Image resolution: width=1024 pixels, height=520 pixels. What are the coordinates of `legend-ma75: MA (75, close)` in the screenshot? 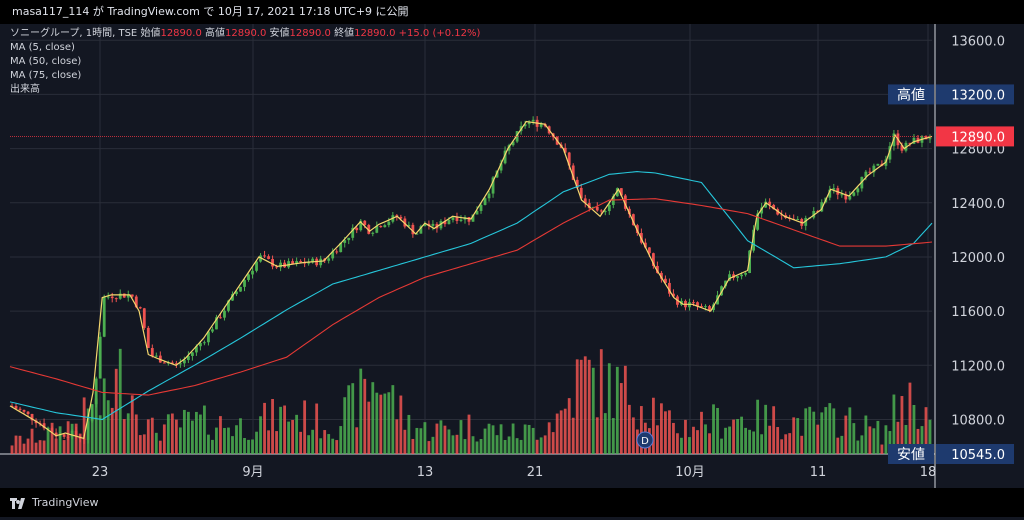 It's located at (245, 76).